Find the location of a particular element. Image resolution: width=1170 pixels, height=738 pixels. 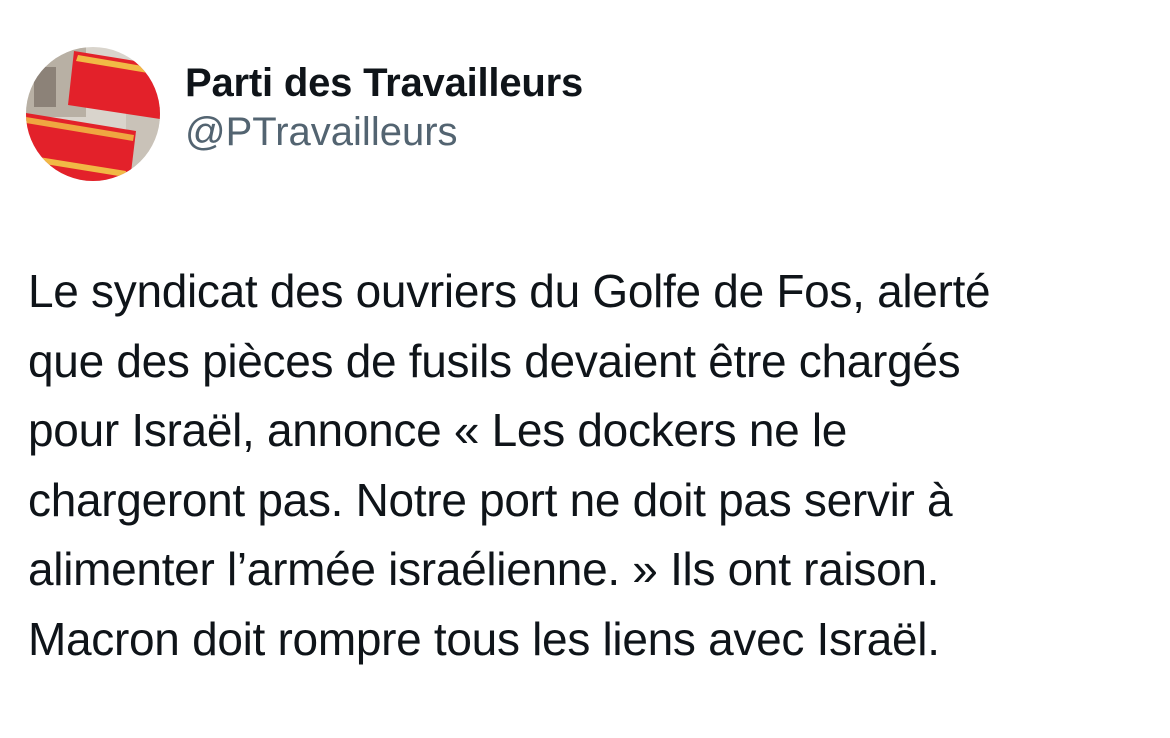

tweet-header: Parti des Travailleurs @PTravailleurs is located at coordinates (304, 114).